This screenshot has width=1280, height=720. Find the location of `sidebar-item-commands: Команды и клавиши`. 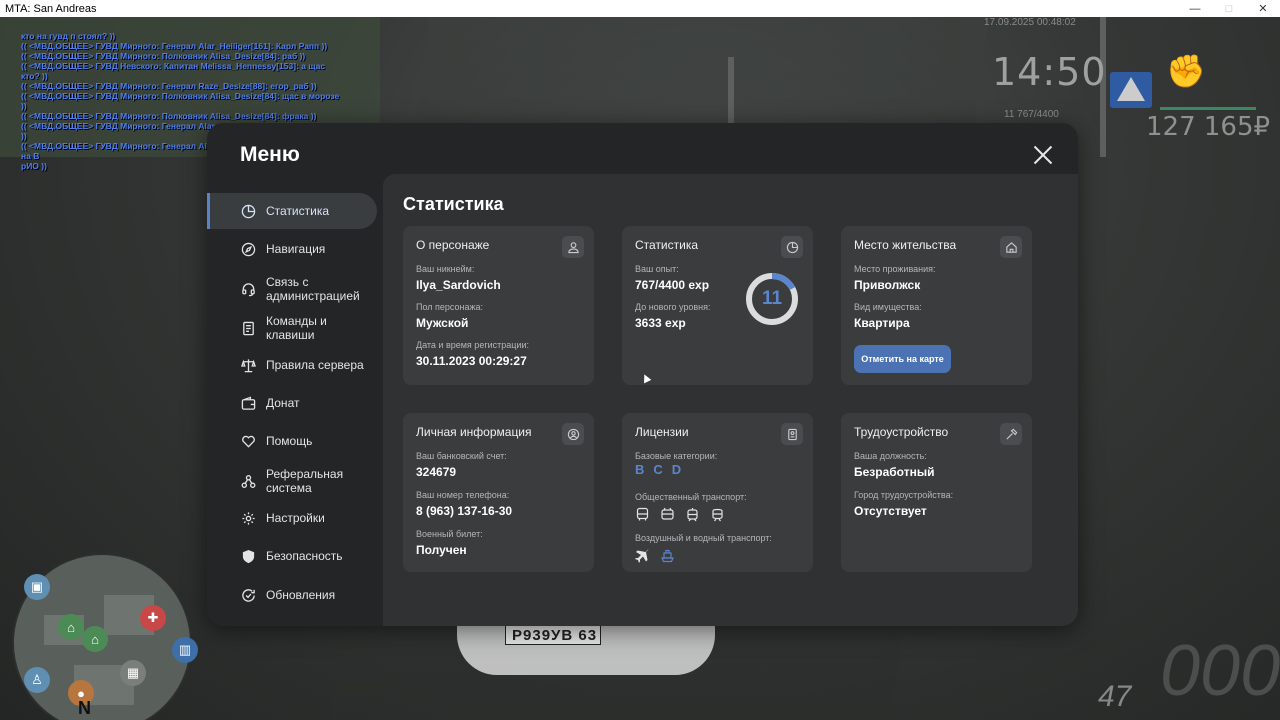

sidebar-item-commands: Команды и клавиши is located at coordinates (292, 328).